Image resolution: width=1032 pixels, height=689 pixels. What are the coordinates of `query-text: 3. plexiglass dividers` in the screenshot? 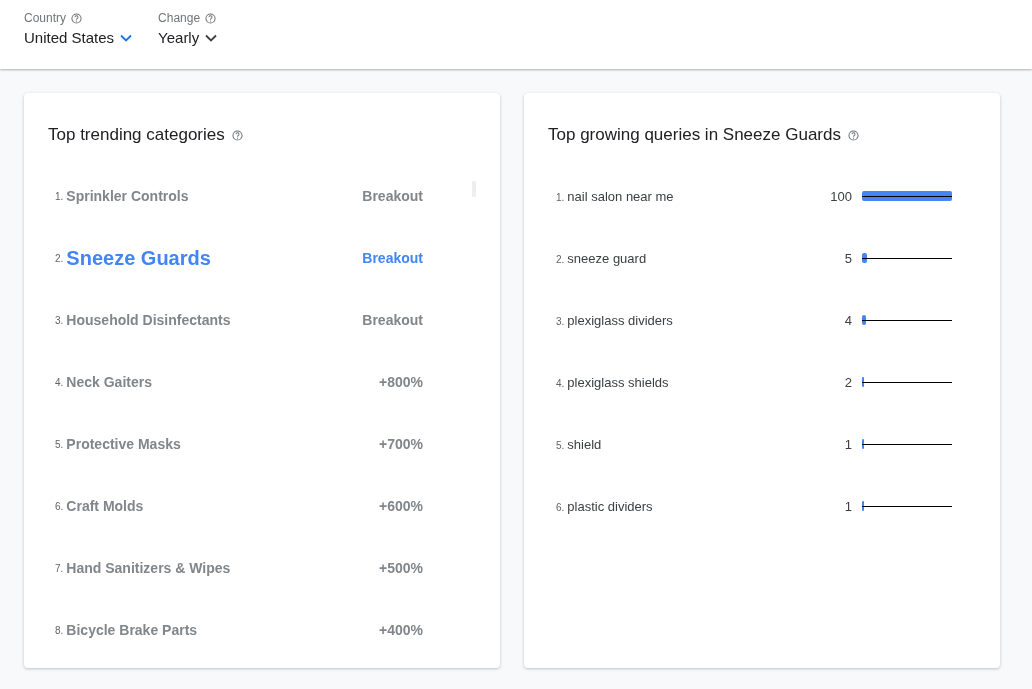 It's located at (615, 320).